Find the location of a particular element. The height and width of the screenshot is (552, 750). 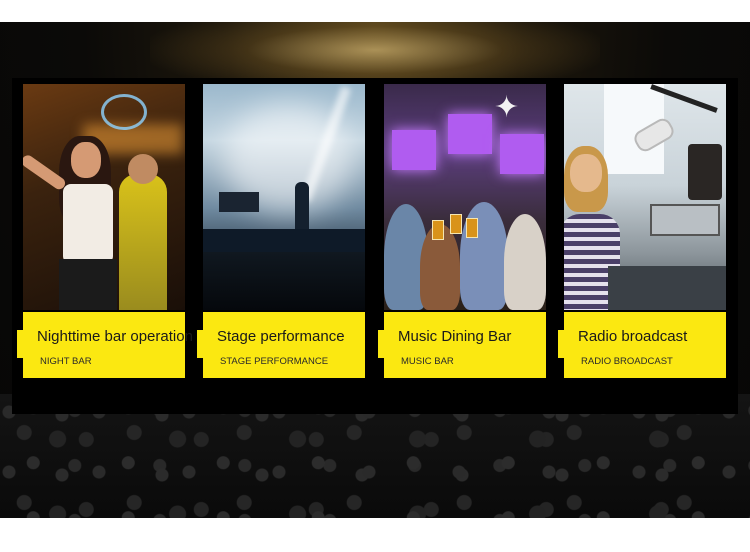

card-title: Nighttime bar operation is located at coordinates (115, 336).